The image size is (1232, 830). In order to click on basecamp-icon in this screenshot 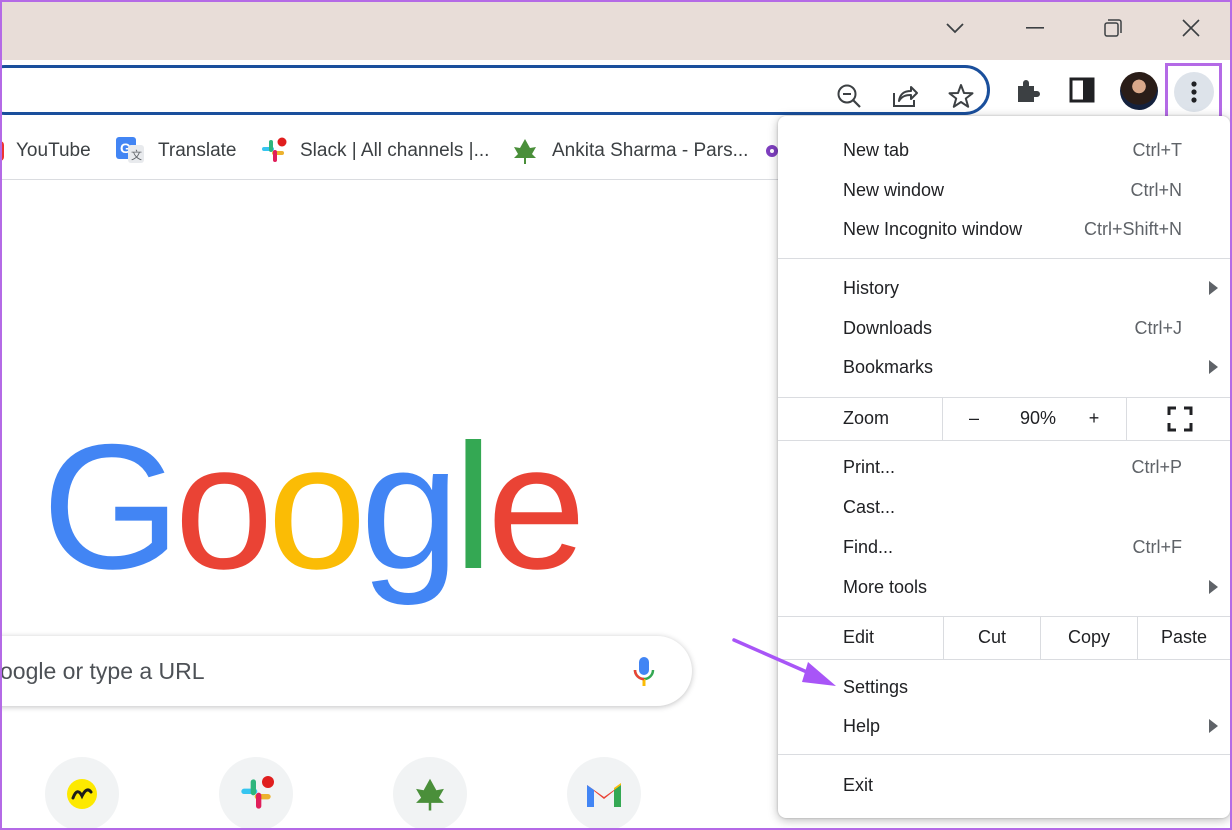, I will do `click(82, 794)`.